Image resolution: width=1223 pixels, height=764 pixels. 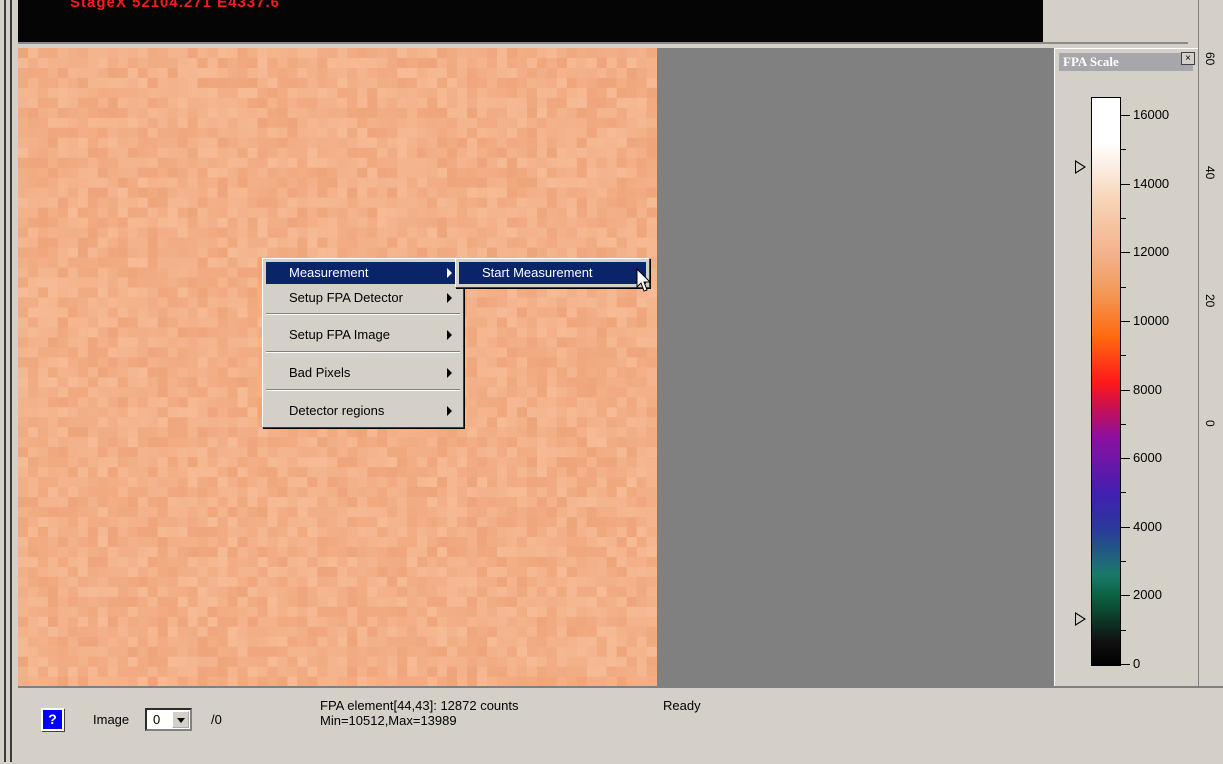 What do you see at coordinates (1151, 320) in the screenshot?
I see `scale-tick-label: 10000` at bounding box center [1151, 320].